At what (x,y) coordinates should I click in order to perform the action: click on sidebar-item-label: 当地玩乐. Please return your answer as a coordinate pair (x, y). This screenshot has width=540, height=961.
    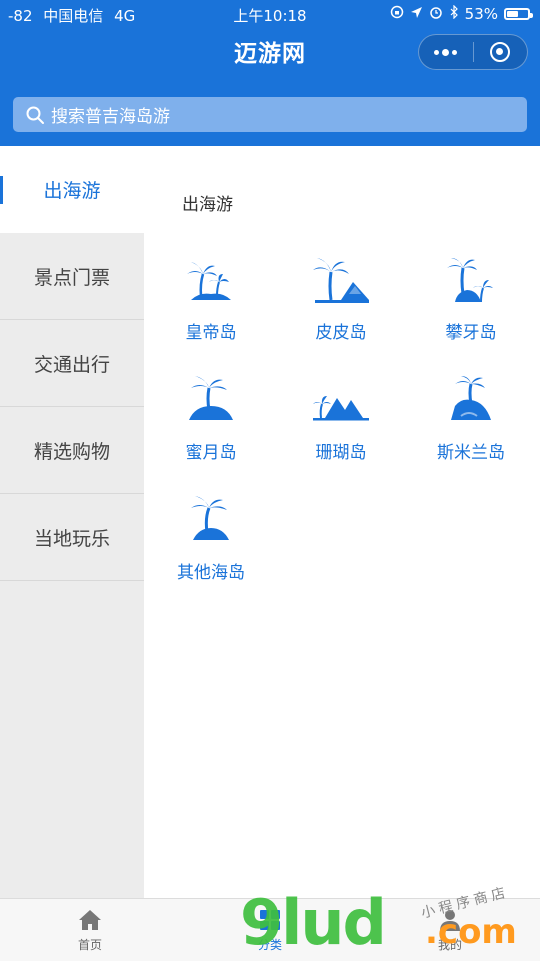
    Looking at the image, I should click on (71, 538).